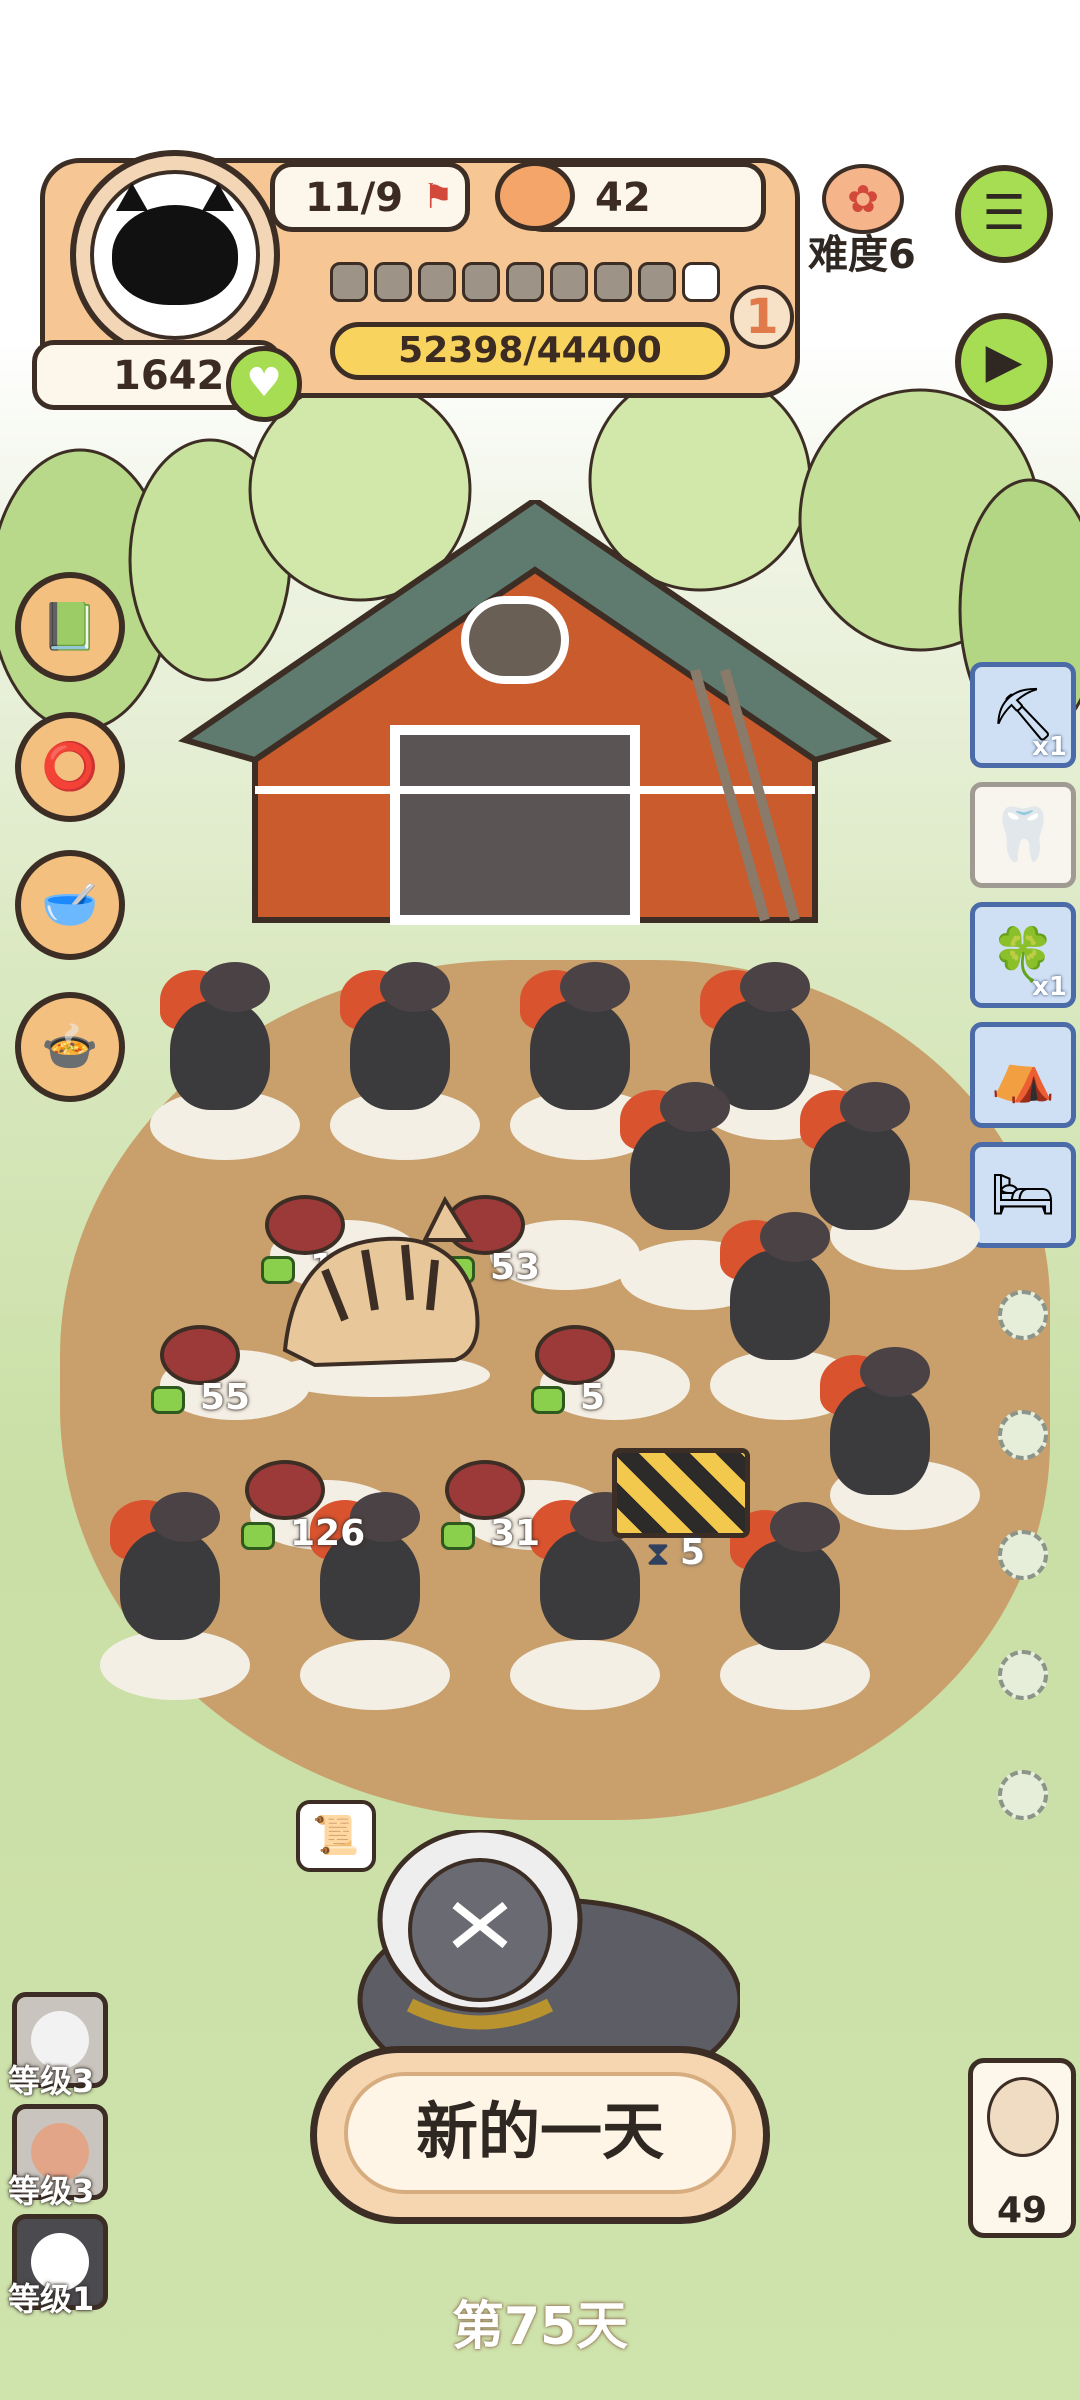 The height and width of the screenshot is (2400, 1080). Describe the element at coordinates (693, 1552) in the screenshot. I see `timer-count: 5` at that location.